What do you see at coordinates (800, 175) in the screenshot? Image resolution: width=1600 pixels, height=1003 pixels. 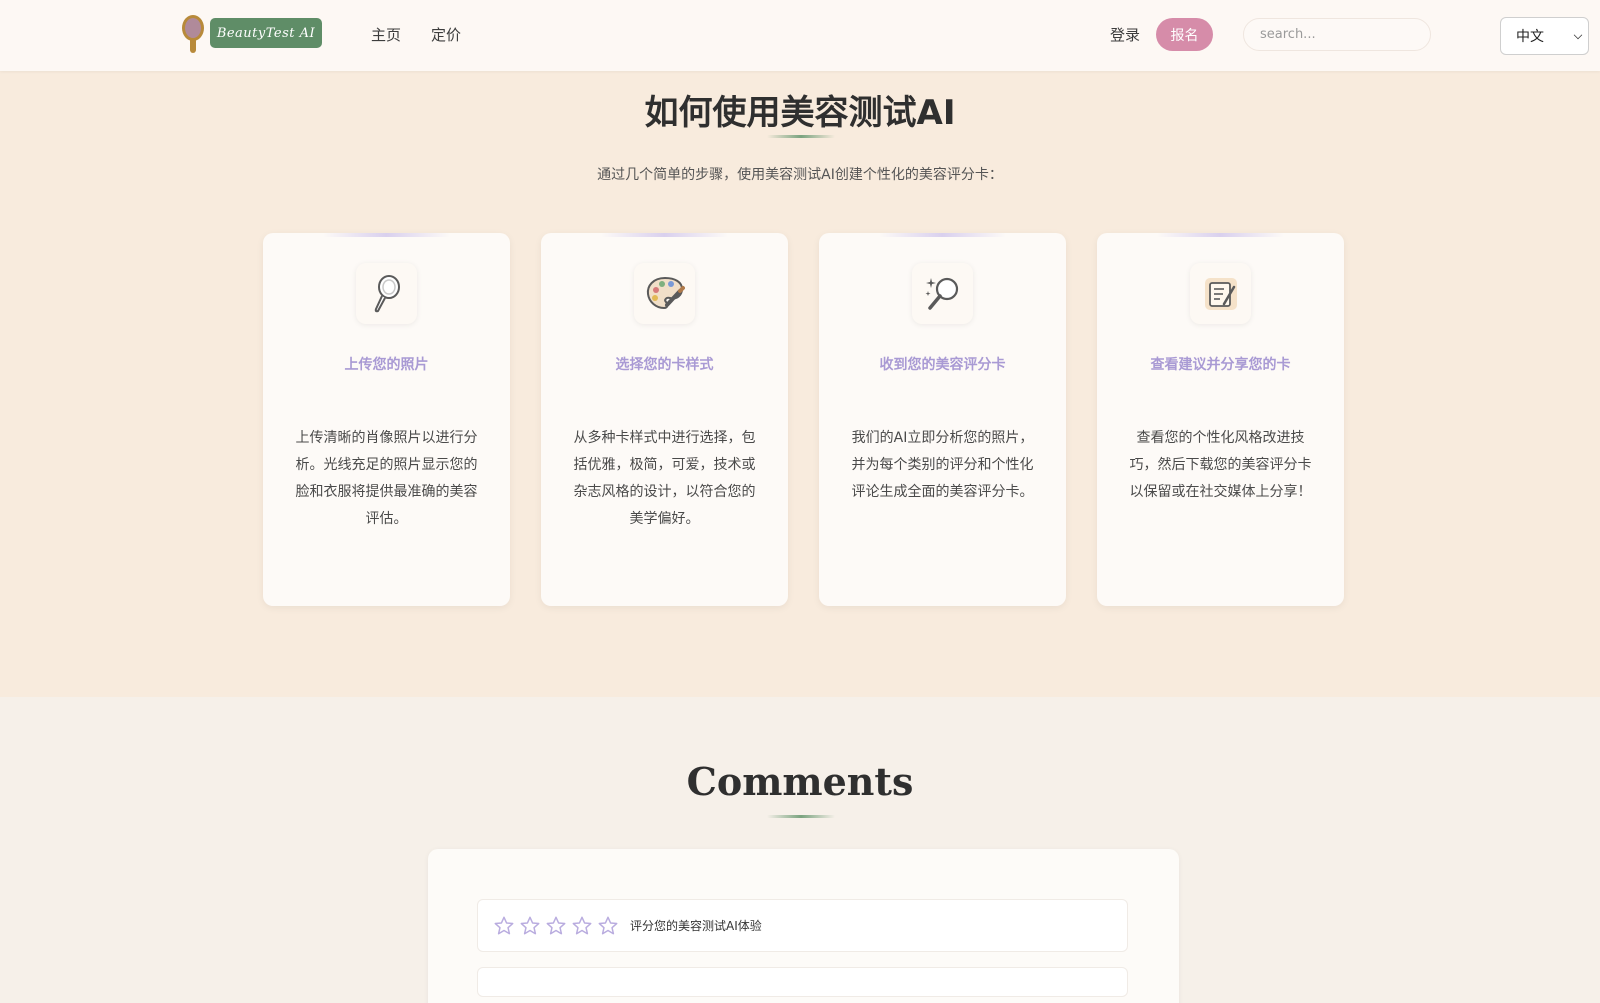 I see `how-to-subtitle: 通过几个简单的步骤，使用美容测试AI创建个性化的美容评分卡：` at bounding box center [800, 175].